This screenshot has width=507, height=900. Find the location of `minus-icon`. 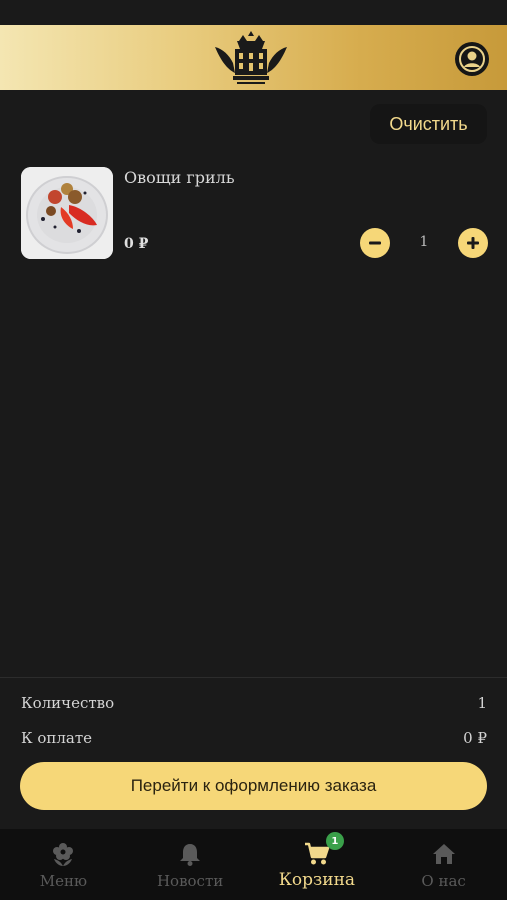

minus-icon is located at coordinates (375, 243).